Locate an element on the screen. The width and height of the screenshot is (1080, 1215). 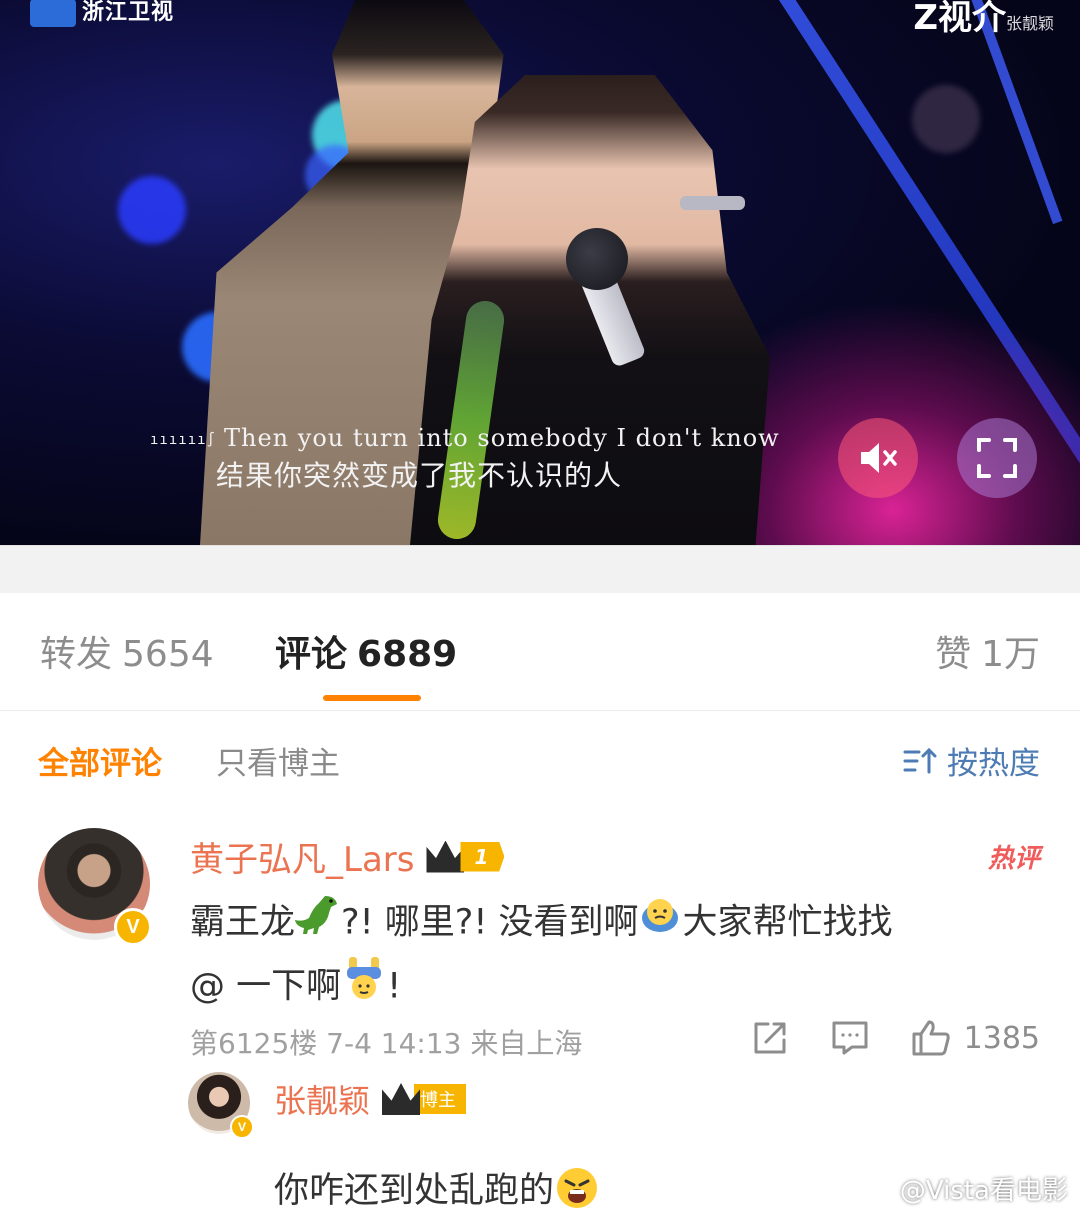
microphone-icon is located at coordinates (597, 259).